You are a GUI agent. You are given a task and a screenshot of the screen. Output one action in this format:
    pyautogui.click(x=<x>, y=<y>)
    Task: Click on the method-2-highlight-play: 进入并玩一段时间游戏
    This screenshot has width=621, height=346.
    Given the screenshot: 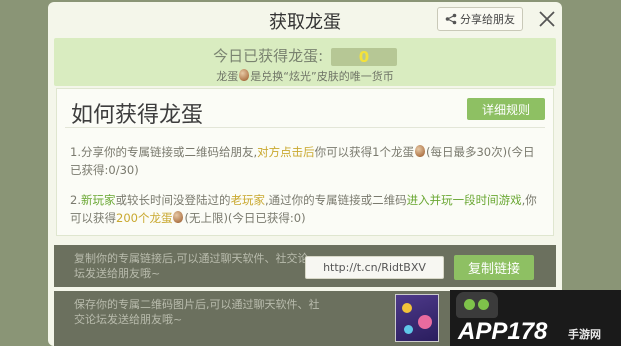 What is the action you would take?
    pyautogui.click(x=464, y=200)
    